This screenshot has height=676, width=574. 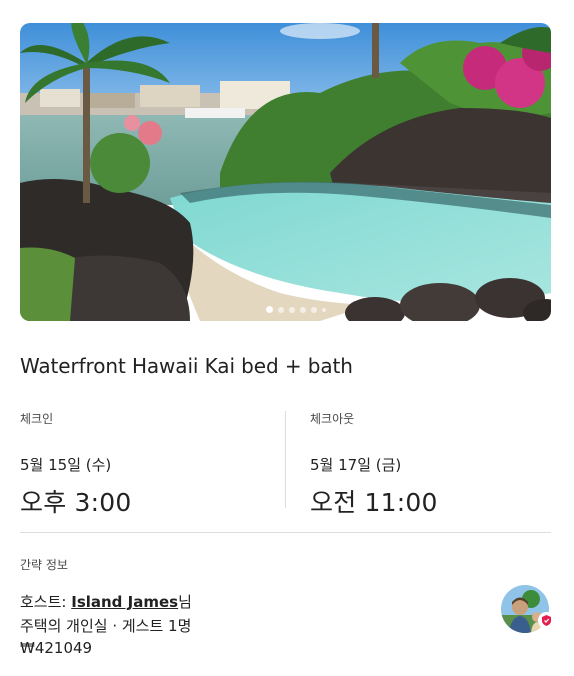 I want to click on checkin-time: 오후 3:00, so click(x=76, y=502).